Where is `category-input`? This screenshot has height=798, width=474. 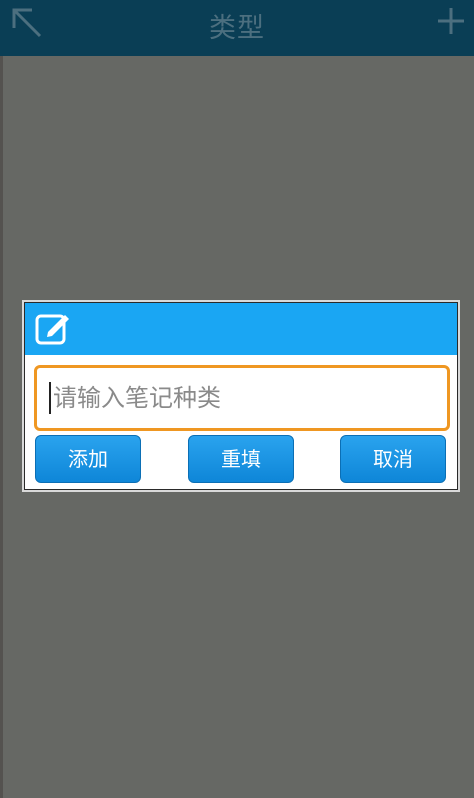 category-input is located at coordinates (241, 398).